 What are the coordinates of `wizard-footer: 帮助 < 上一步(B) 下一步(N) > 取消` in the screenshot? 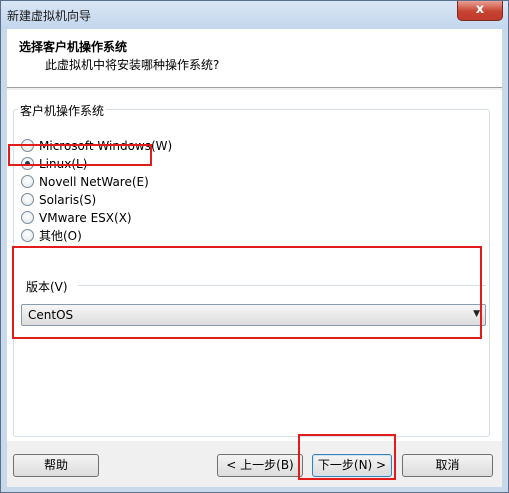 It's located at (254, 464).